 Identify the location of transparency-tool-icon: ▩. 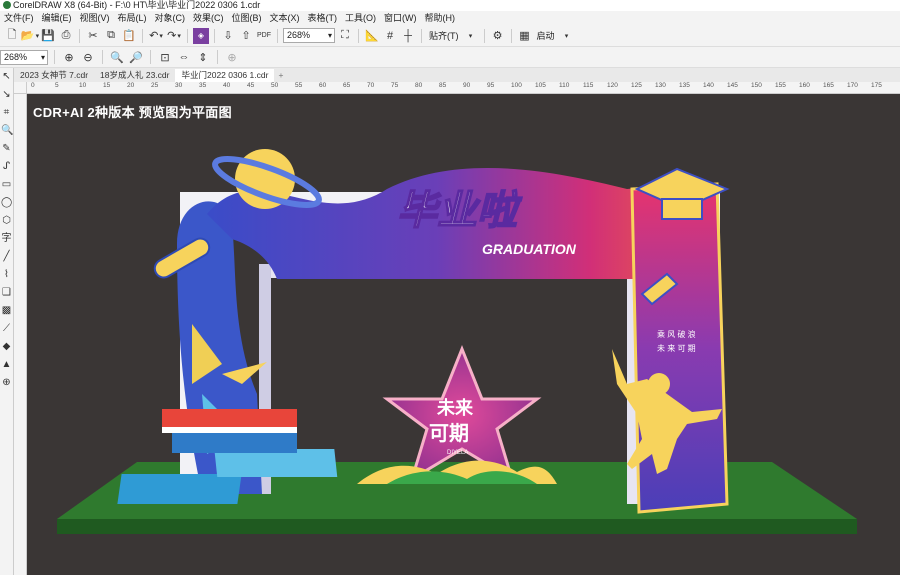
(6, 310).